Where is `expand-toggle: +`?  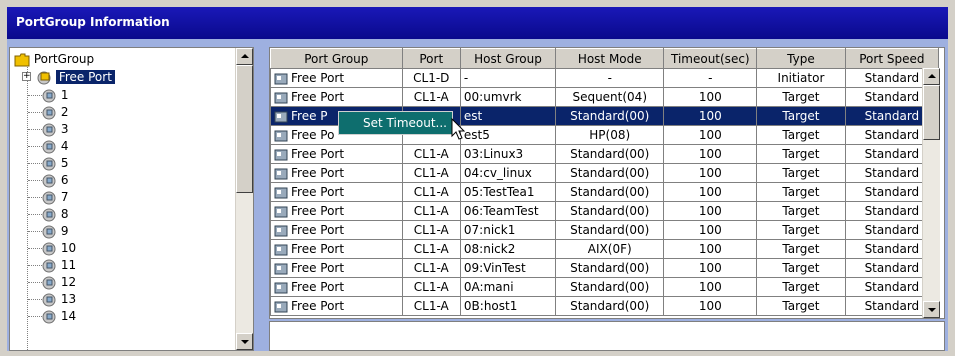
expand-toggle: + is located at coordinates (26, 76).